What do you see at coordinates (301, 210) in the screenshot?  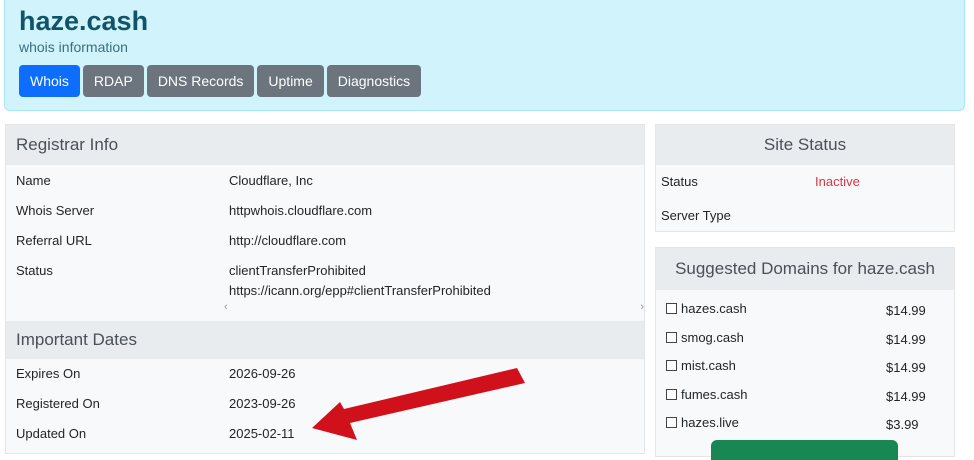 I see `whois-server-value: httpwhois.cloudflare.com` at bounding box center [301, 210].